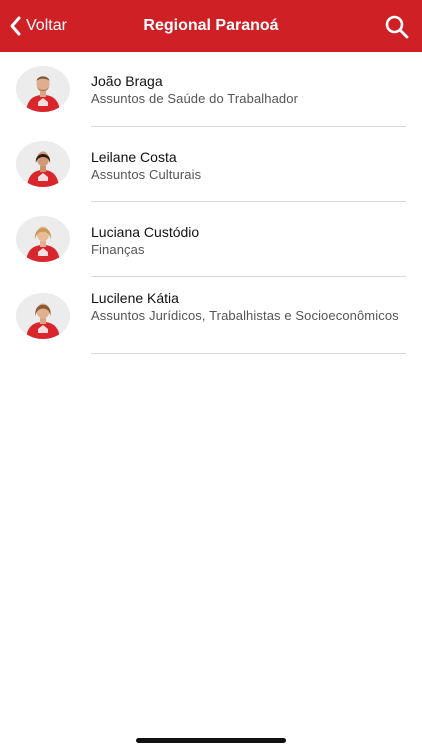 The width and height of the screenshot is (422, 750). I want to click on navigation-bar: Voltar Regional Paranoá, so click(211, 26).